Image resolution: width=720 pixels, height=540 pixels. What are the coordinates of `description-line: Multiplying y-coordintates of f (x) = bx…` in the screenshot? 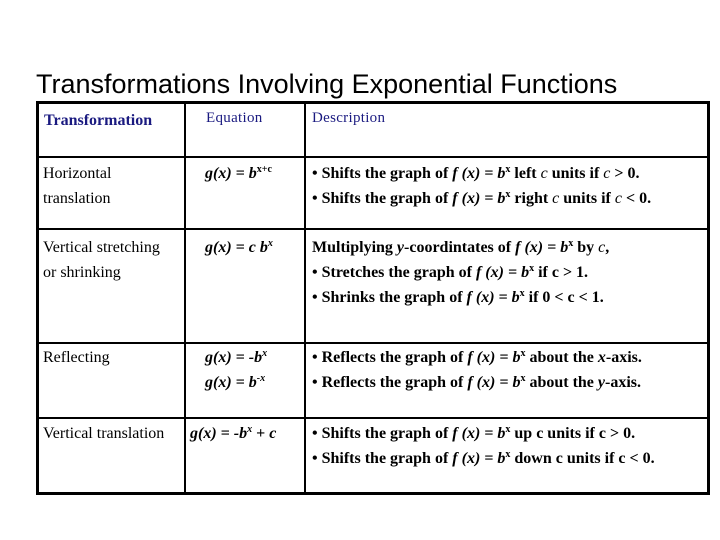 It's located at (461, 247).